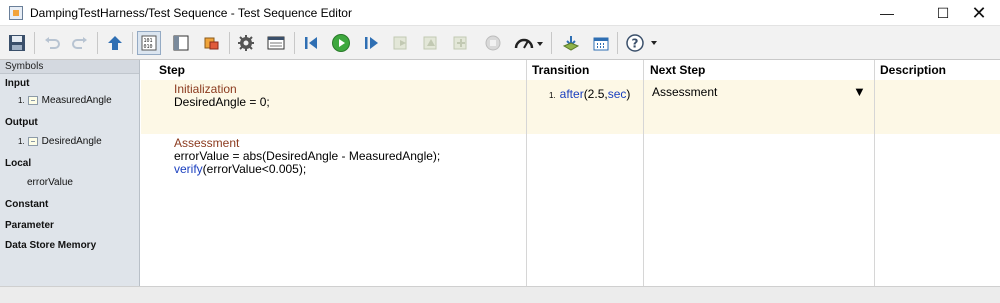 The image size is (1000, 303). What do you see at coordinates (642, 43) in the screenshot?
I see `help-icon: ?` at bounding box center [642, 43].